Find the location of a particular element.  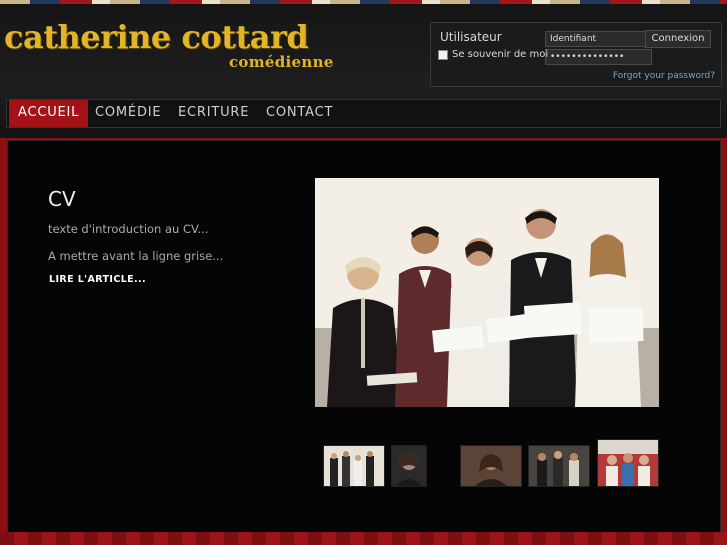

nav-item-contact: CONTACT is located at coordinates (299, 113).